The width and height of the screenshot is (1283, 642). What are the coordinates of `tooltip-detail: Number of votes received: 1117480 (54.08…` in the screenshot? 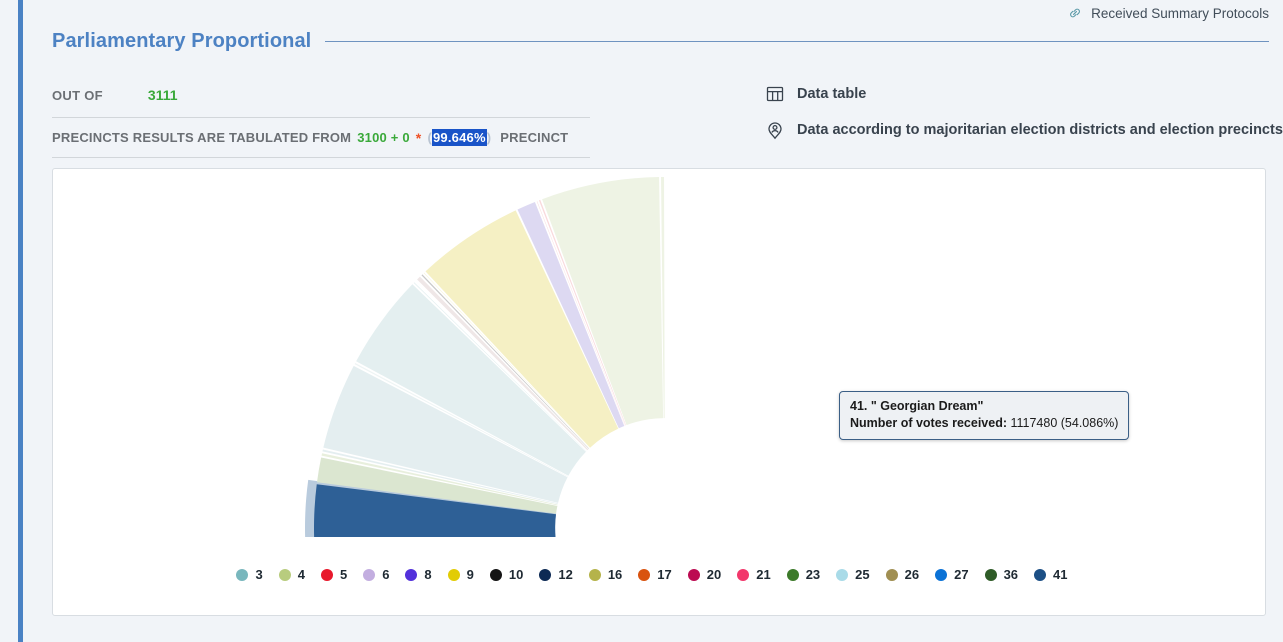 It's located at (984, 423).